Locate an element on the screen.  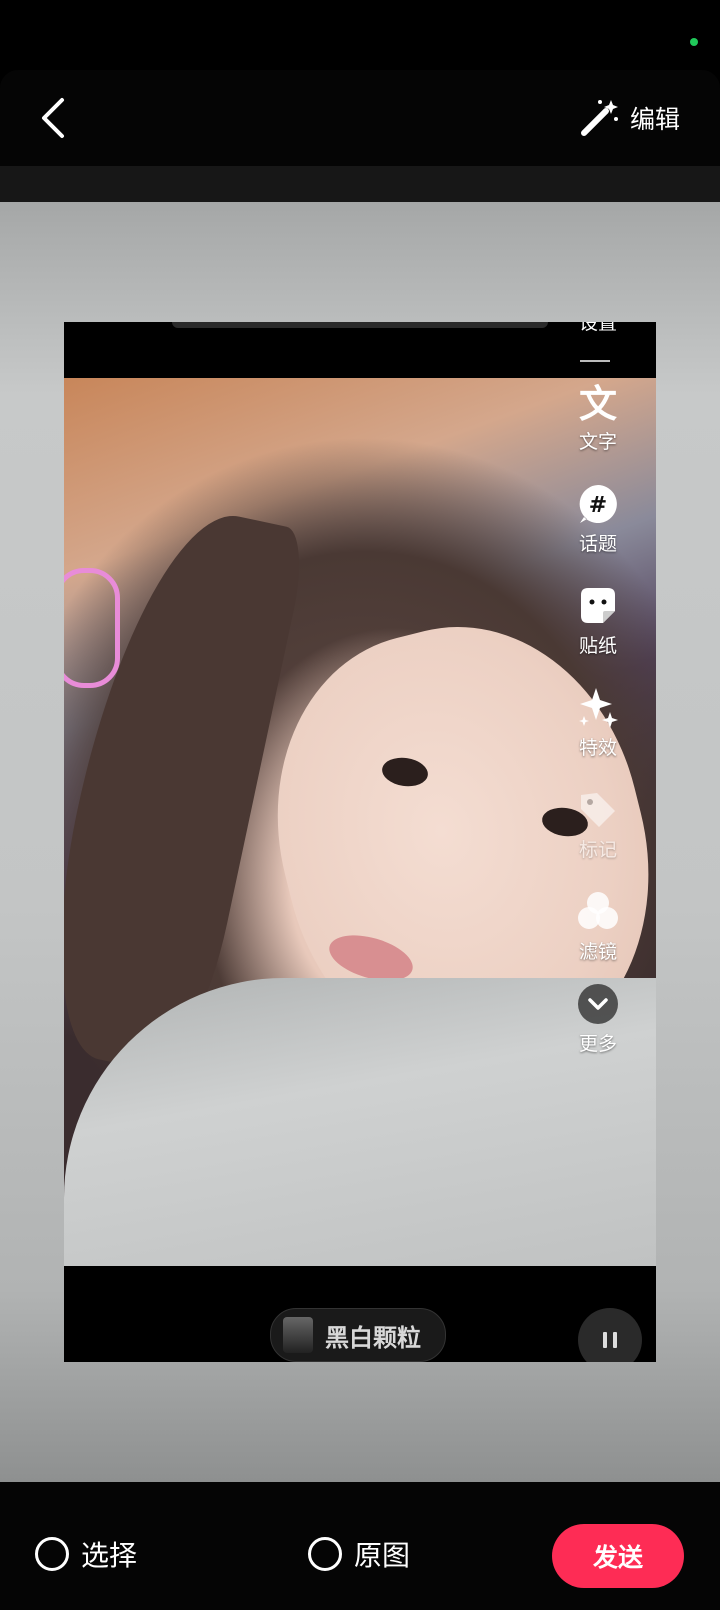
text-icon: 文 is located at coordinates (598, 402).